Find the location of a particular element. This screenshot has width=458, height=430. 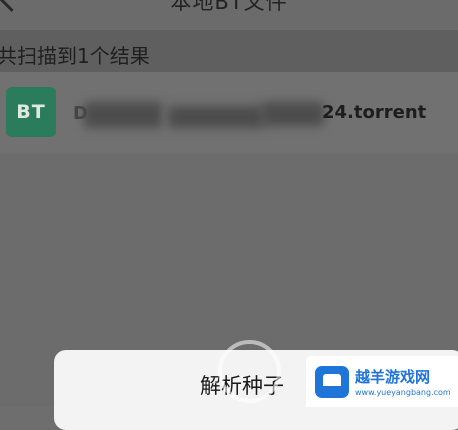

watermark-badge: 越羊游戏网 www.yueyangbang.com is located at coordinates (382, 381).